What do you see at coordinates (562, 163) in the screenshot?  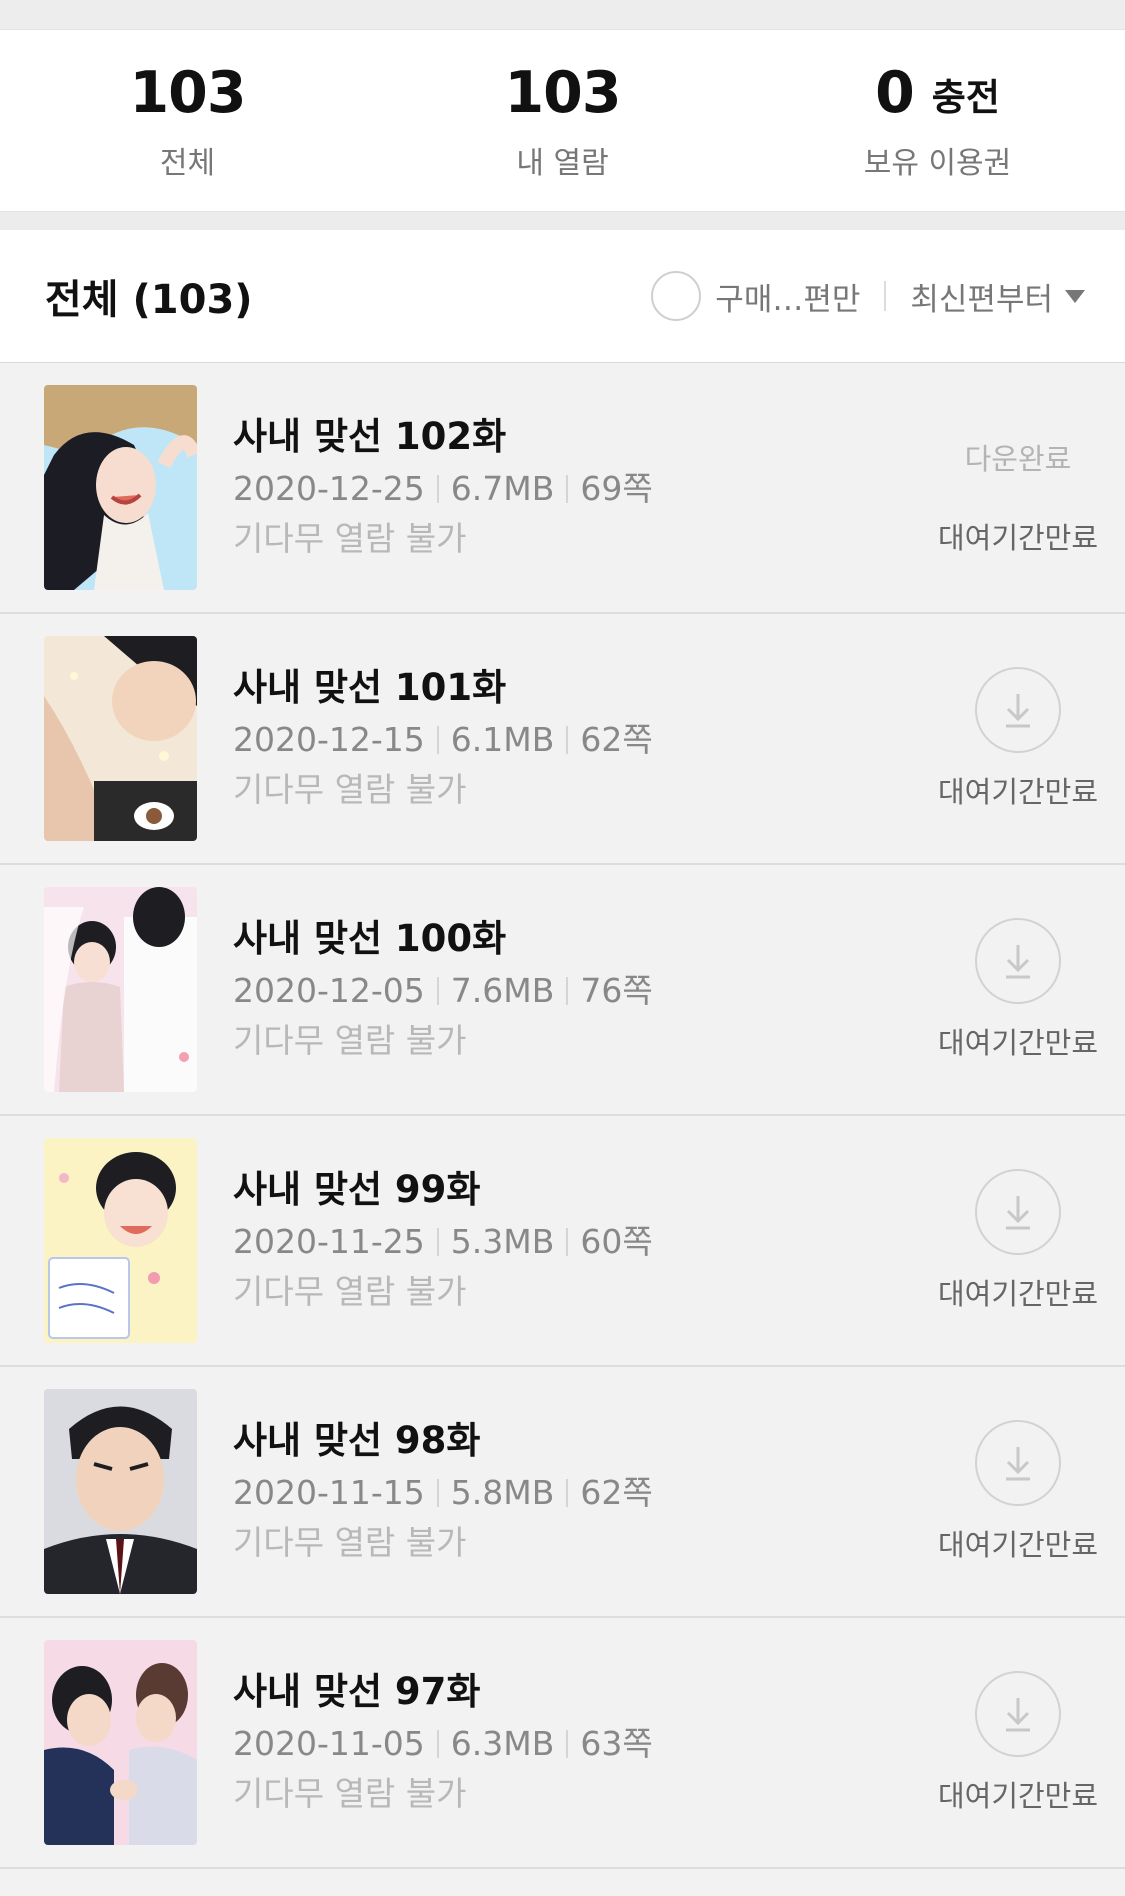 I see `stat-viewed-label: 내 열람` at bounding box center [562, 163].